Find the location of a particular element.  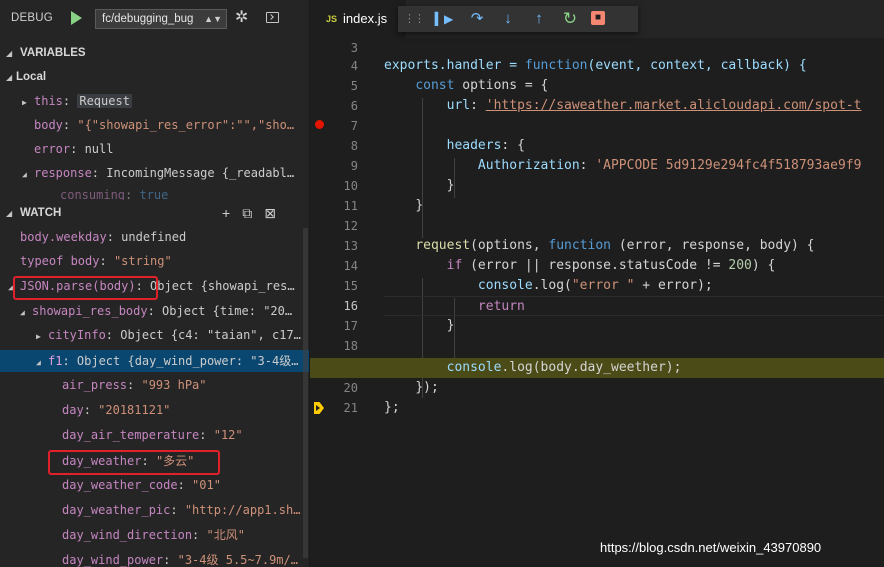

local-scope: ◢ Local is located at coordinates (154, 77).